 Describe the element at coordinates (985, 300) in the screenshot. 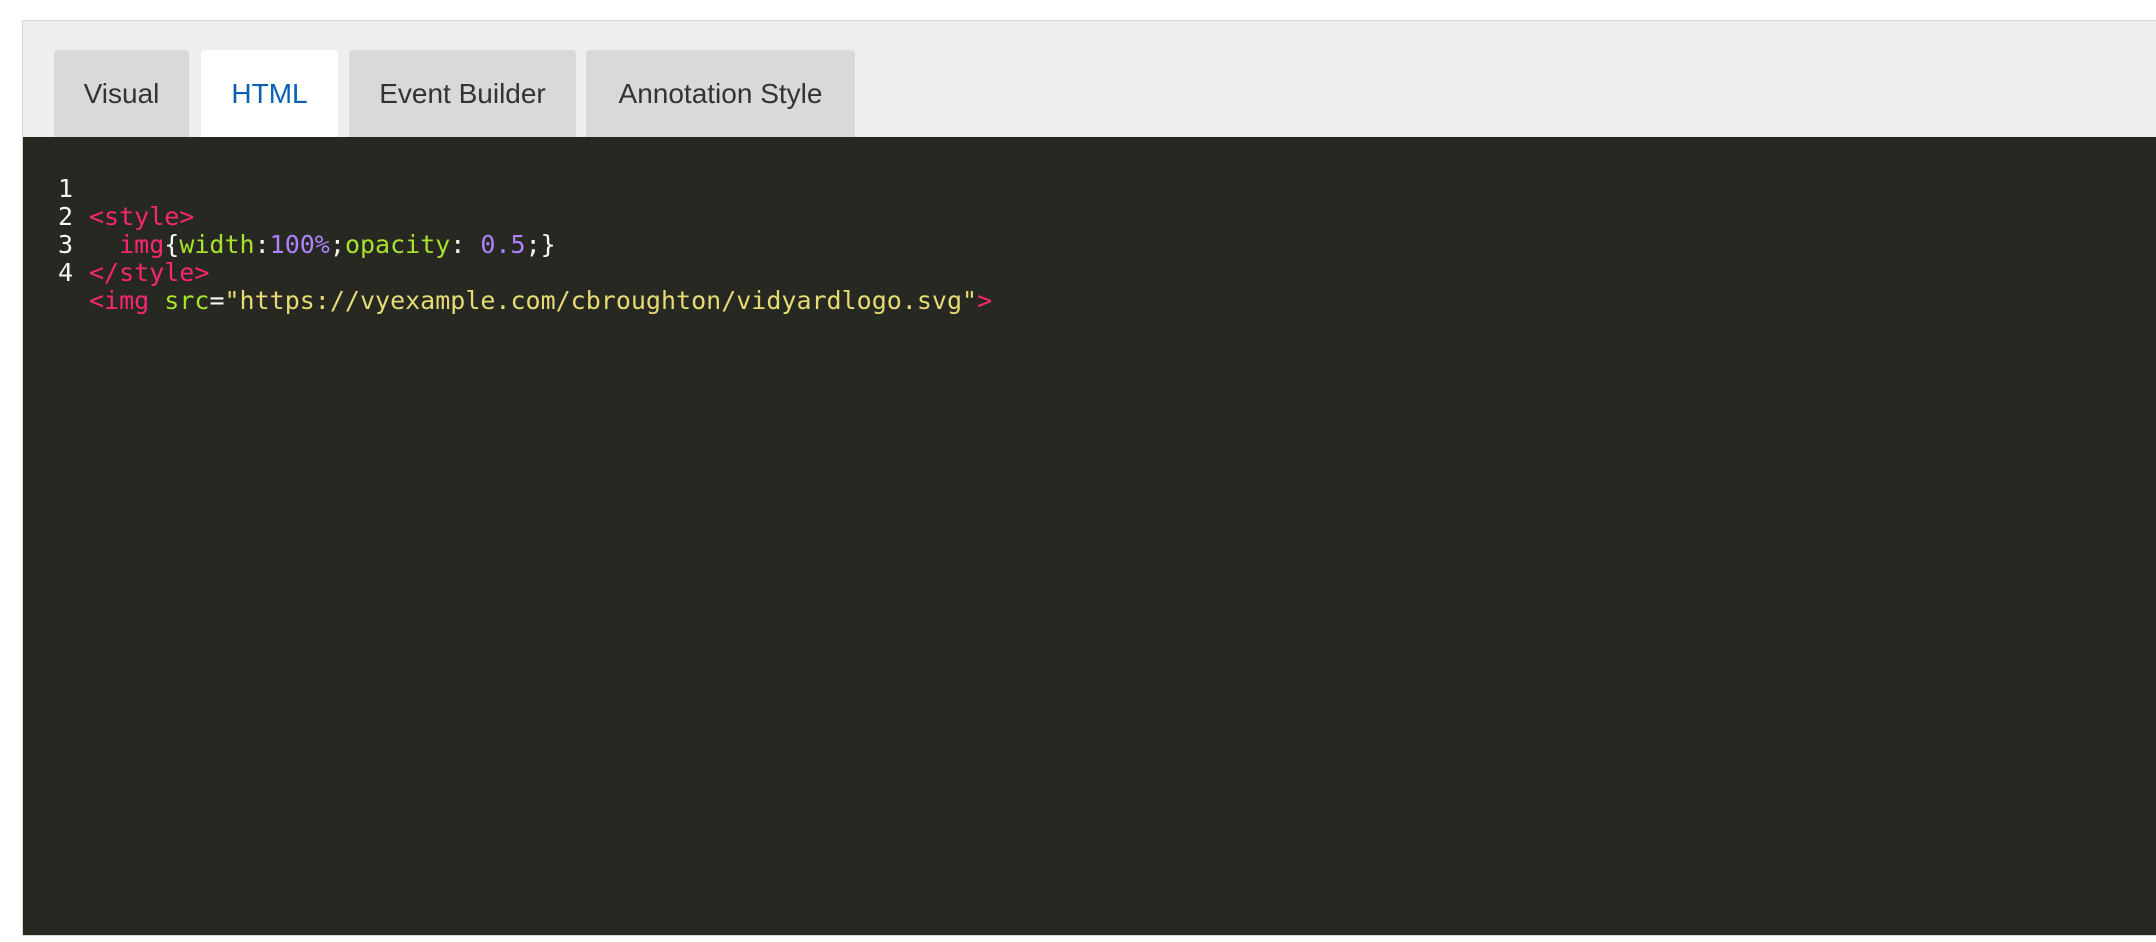

I see `tag-end: >` at that location.